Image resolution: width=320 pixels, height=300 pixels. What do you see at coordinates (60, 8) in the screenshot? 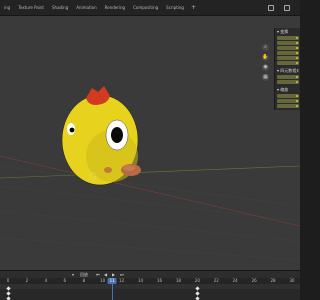
I see `tab-shading: Shading` at bounding box center [60, 8].